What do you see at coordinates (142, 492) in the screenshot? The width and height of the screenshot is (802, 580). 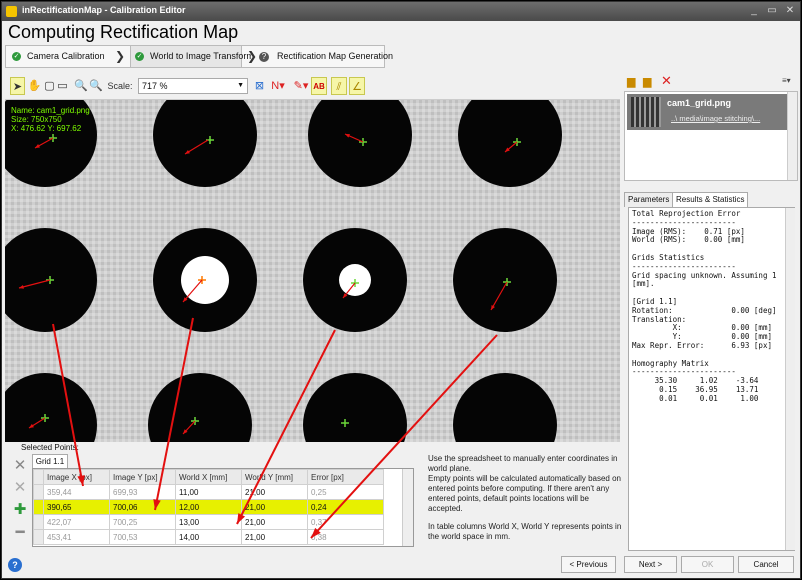 I see `table-cell: 699,93` at bounding box center [142, 492].